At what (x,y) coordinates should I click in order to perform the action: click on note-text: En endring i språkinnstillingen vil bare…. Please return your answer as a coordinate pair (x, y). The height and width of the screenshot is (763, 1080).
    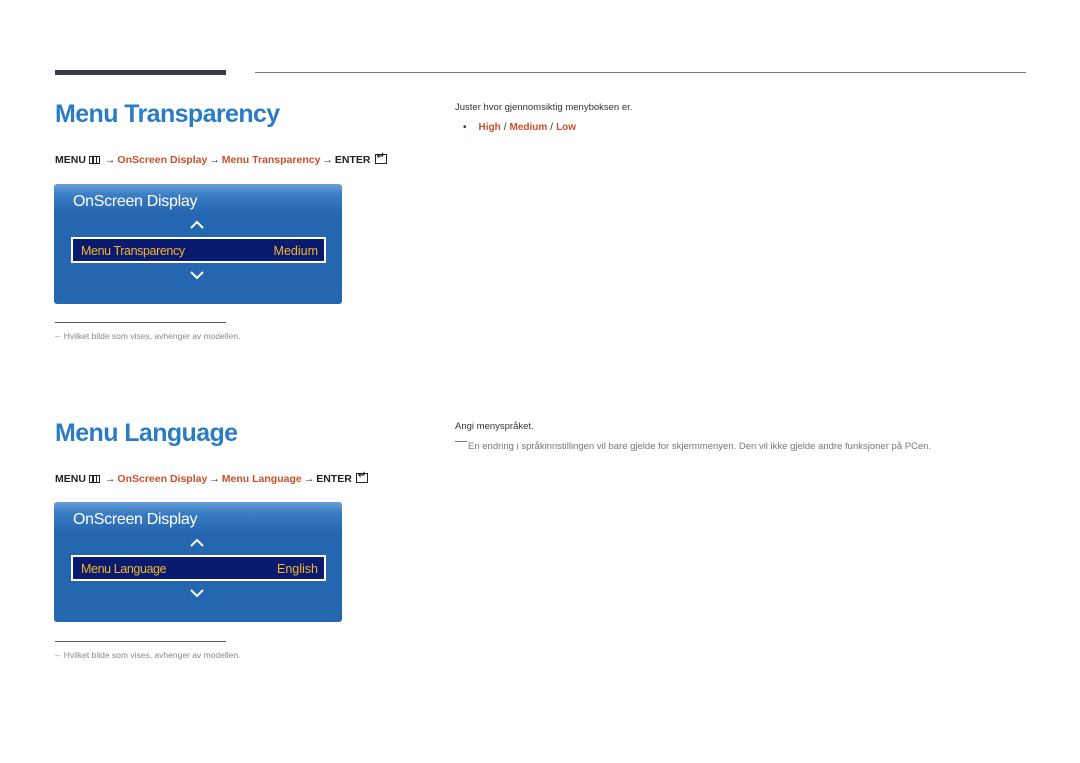
    Looking at the image, I should click on (700, 446).